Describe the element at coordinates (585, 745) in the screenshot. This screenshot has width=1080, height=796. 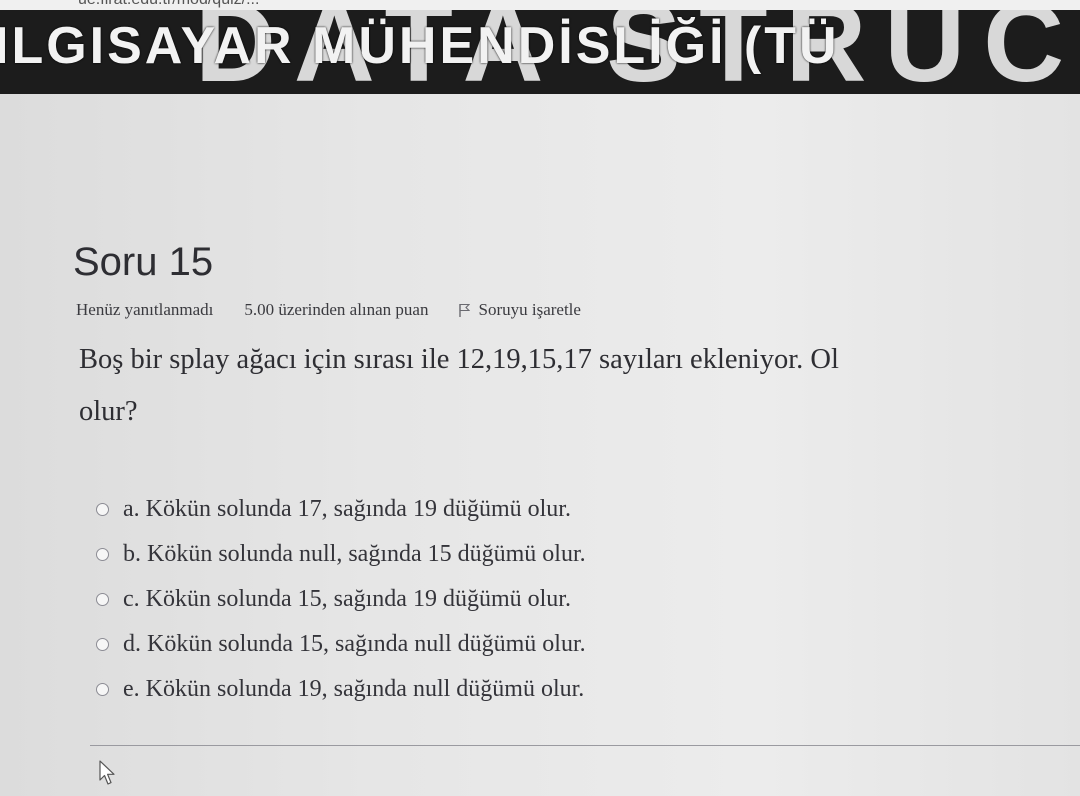
I see `section-divider` at that location.